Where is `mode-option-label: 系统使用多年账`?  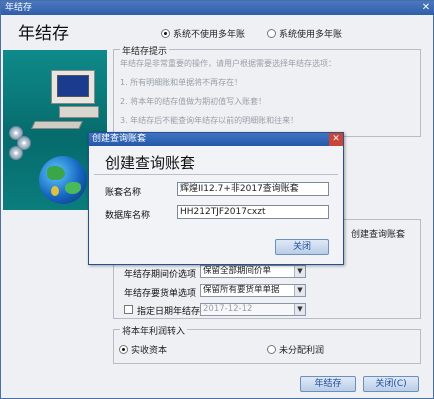 mode-option-label: 系统使用多年账 is located at coordinates (311, 35).